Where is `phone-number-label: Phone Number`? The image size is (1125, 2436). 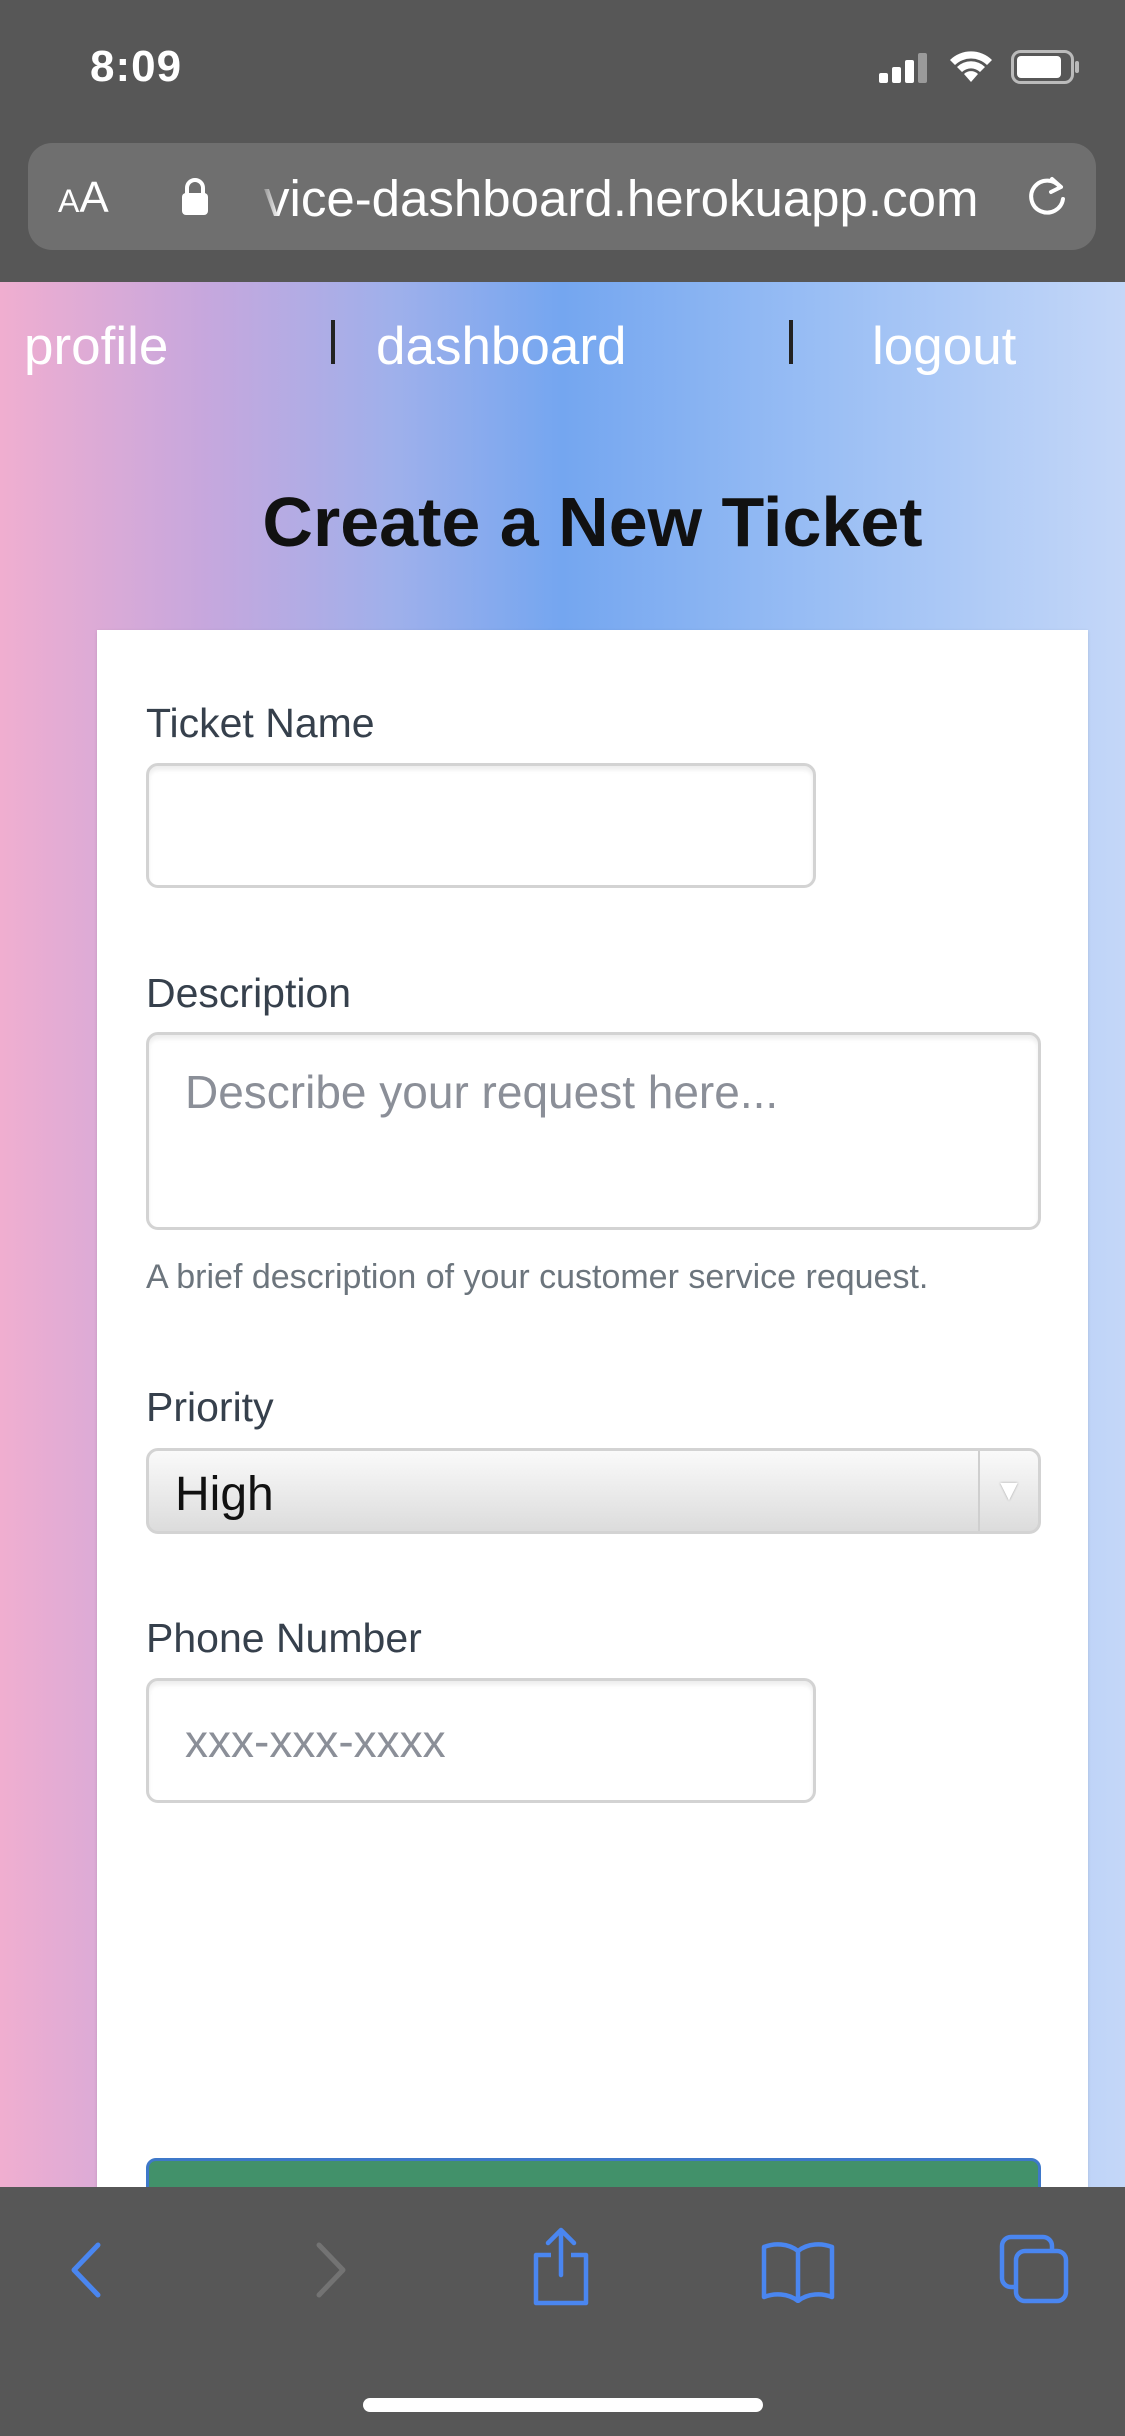 phone-number-label: Phone Number is located at coordinates (284, 1638).